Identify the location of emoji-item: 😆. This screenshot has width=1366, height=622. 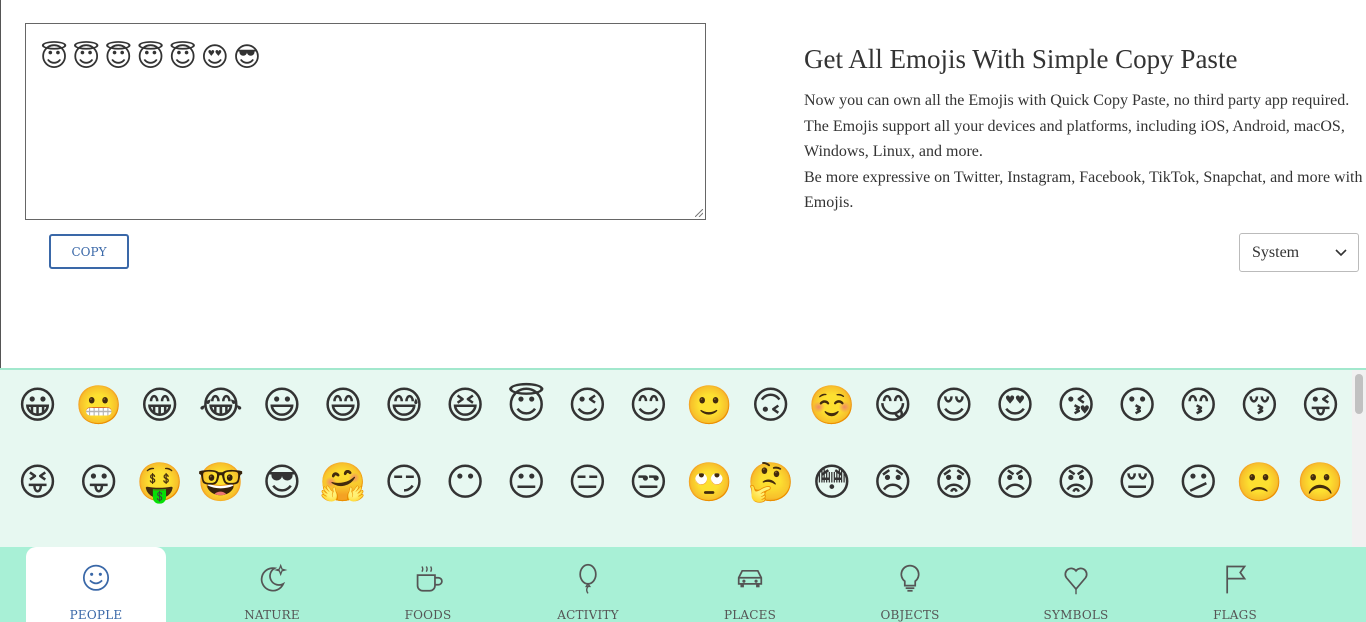
(465, 406).